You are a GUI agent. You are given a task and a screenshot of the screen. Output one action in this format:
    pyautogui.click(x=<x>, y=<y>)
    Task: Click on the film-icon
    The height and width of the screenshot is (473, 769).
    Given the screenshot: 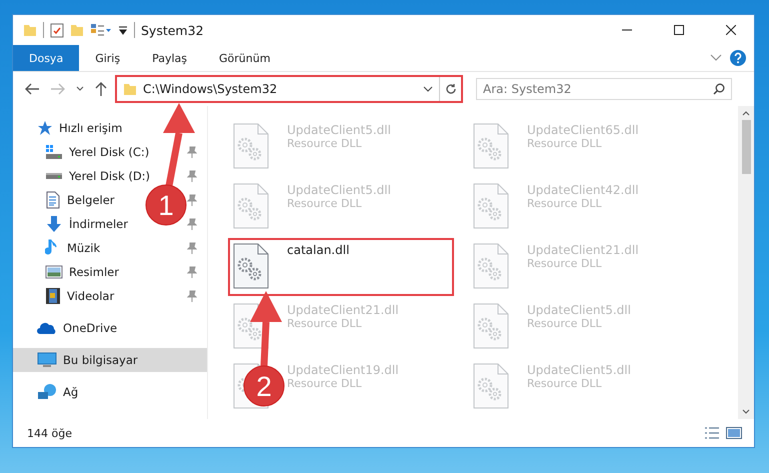 What is the action you would take?
    pyautogui.click(x=53, y=296)
    